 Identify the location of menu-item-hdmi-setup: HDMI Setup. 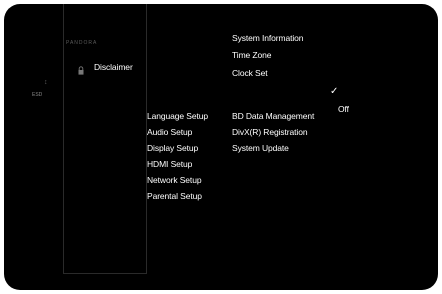
(169, 164).